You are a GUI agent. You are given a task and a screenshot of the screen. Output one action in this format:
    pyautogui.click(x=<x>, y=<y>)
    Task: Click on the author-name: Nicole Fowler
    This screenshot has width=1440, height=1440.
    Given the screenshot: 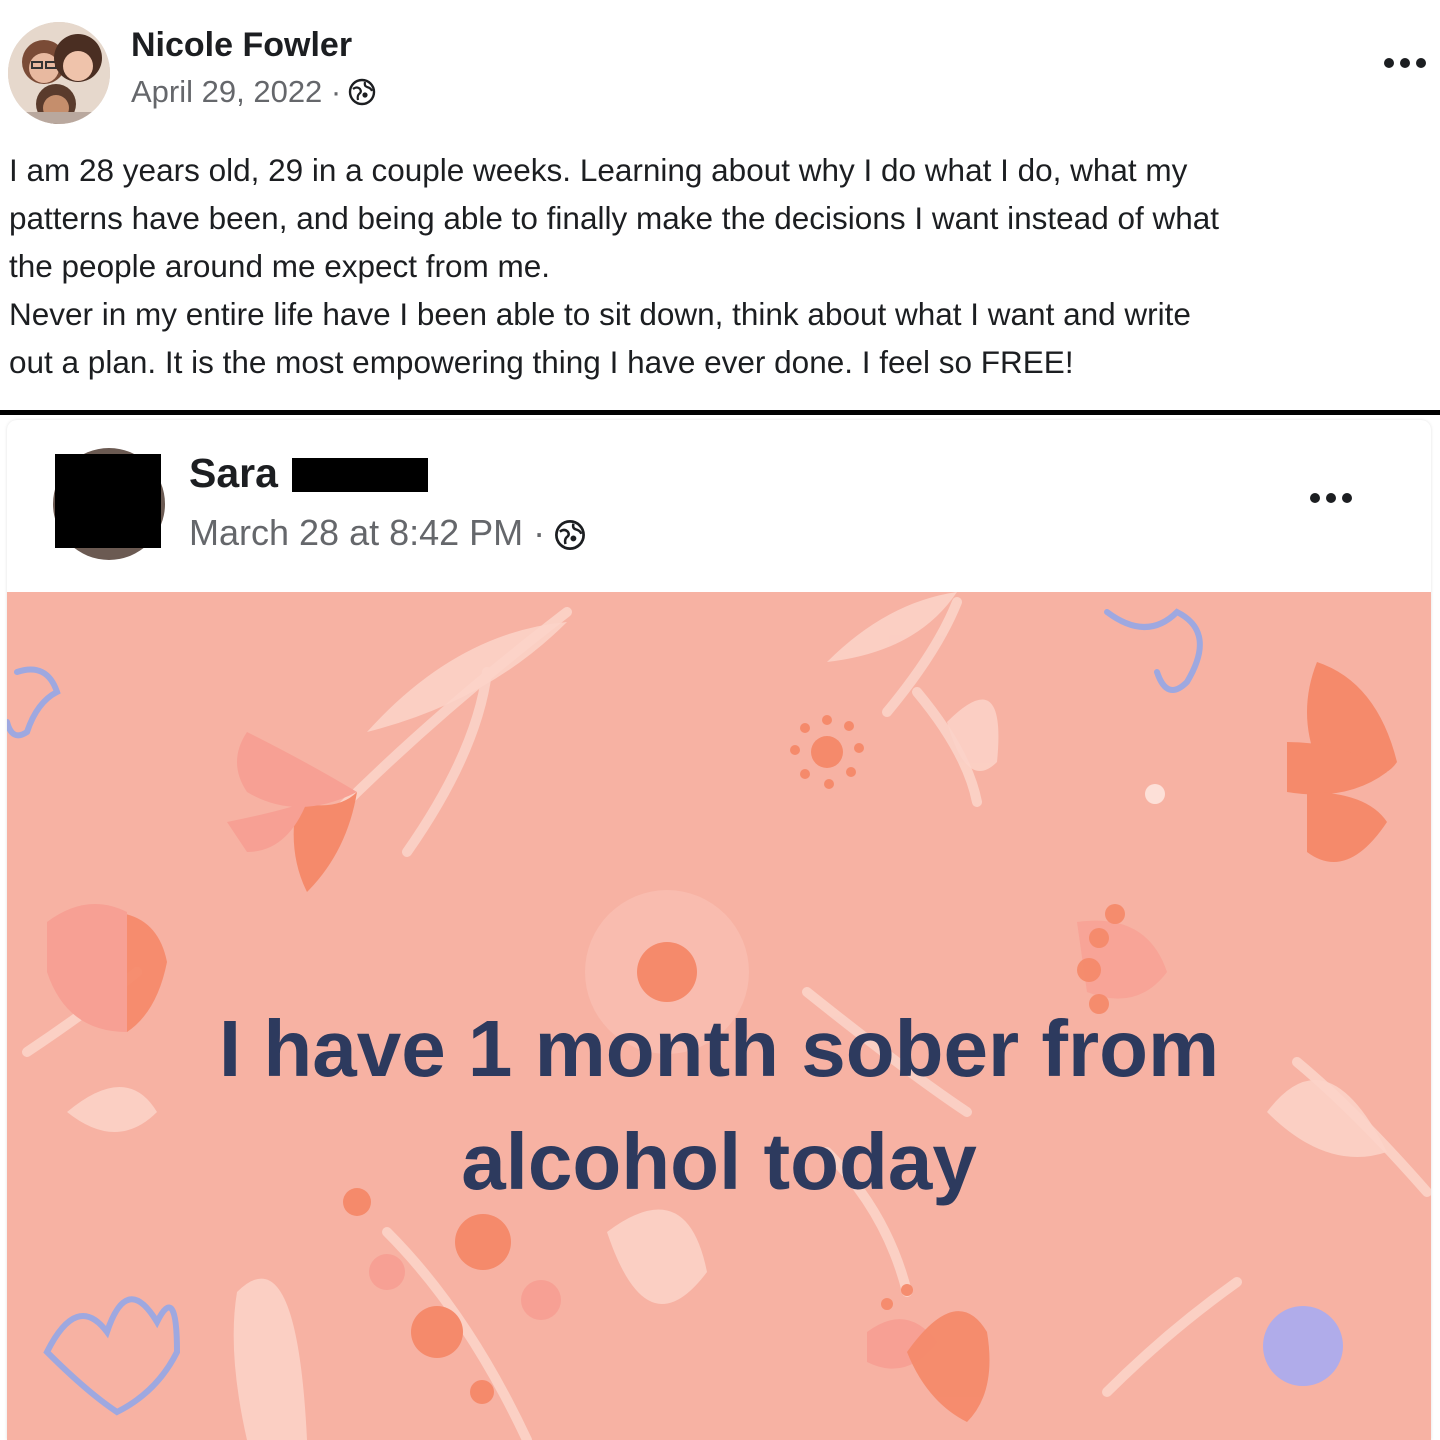 What is the action you would take?
    pyautogui.click(x=241, y=45)
    